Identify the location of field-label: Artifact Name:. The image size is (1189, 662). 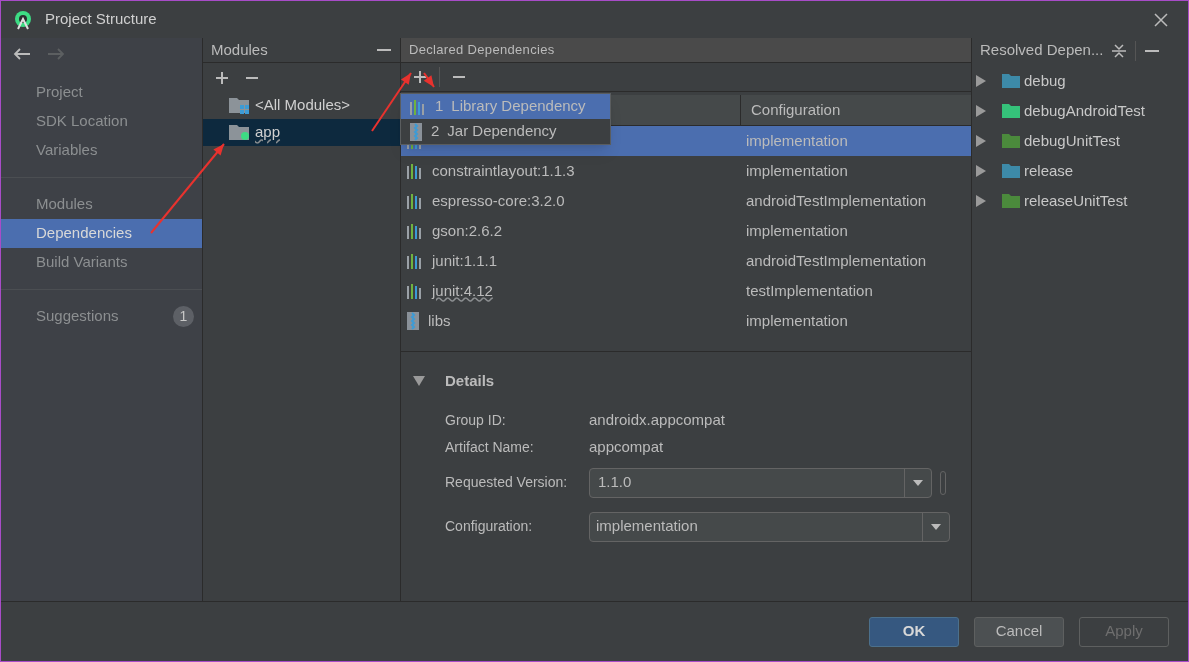
(490, 447).